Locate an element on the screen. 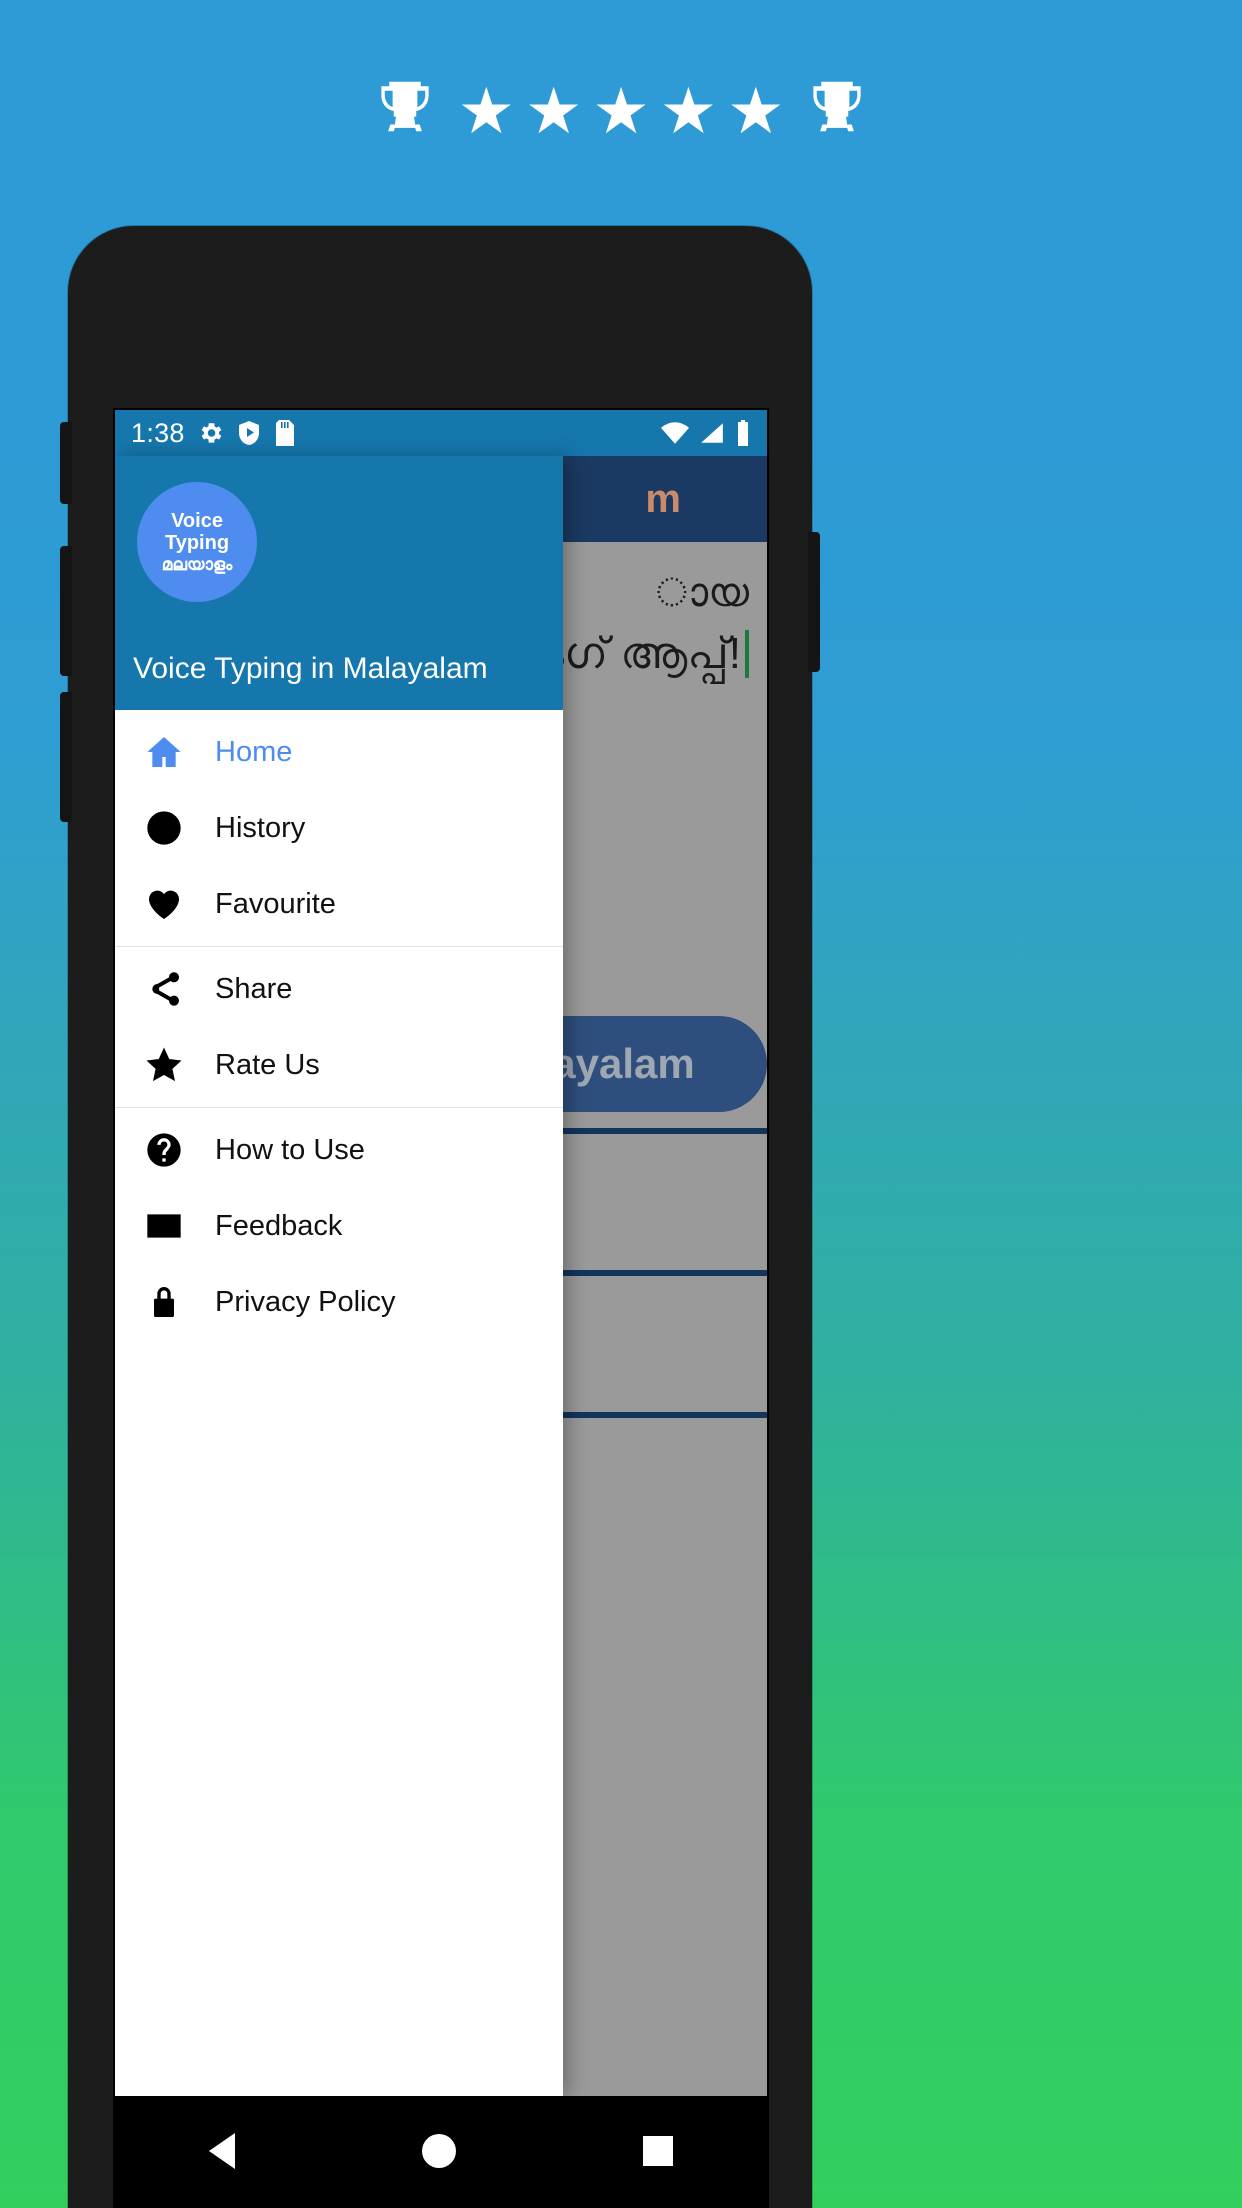  home-icon is located at coordinates (164, 752).